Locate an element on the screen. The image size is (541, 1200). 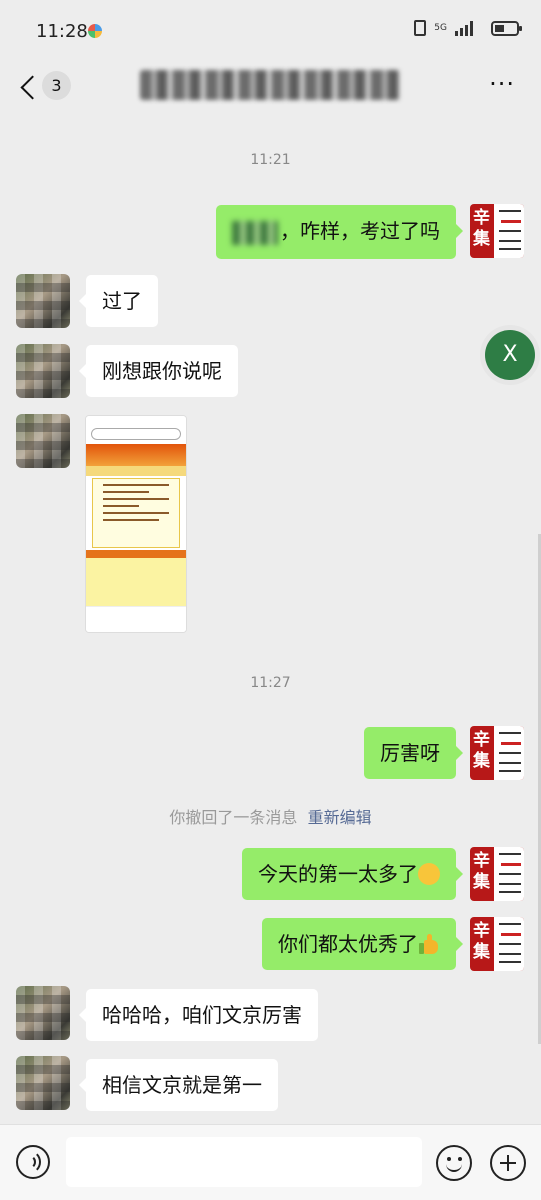
message-text: 厉害呀 is located at coordinates (410, 753).